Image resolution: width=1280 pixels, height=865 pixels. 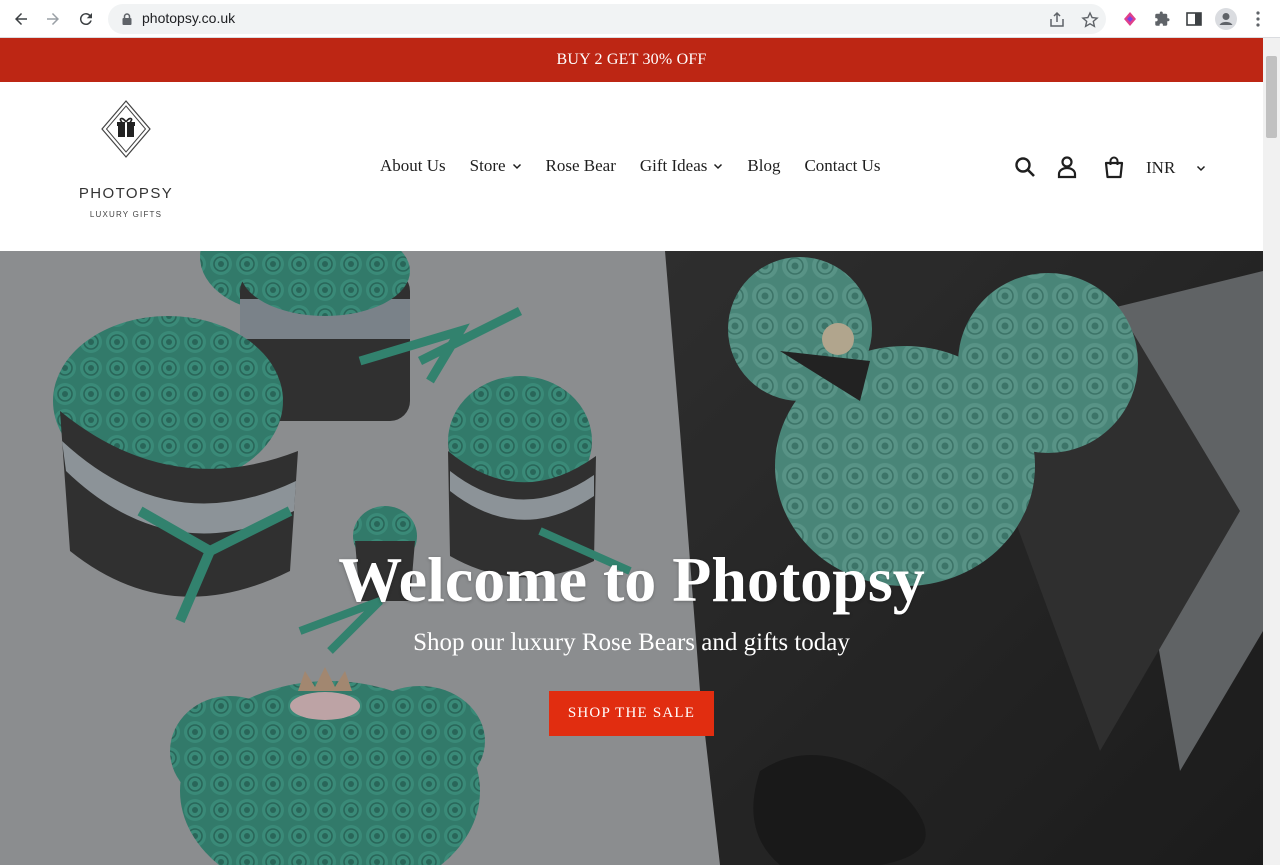 I want to click on reload-icon, so click(x=86, y=19).